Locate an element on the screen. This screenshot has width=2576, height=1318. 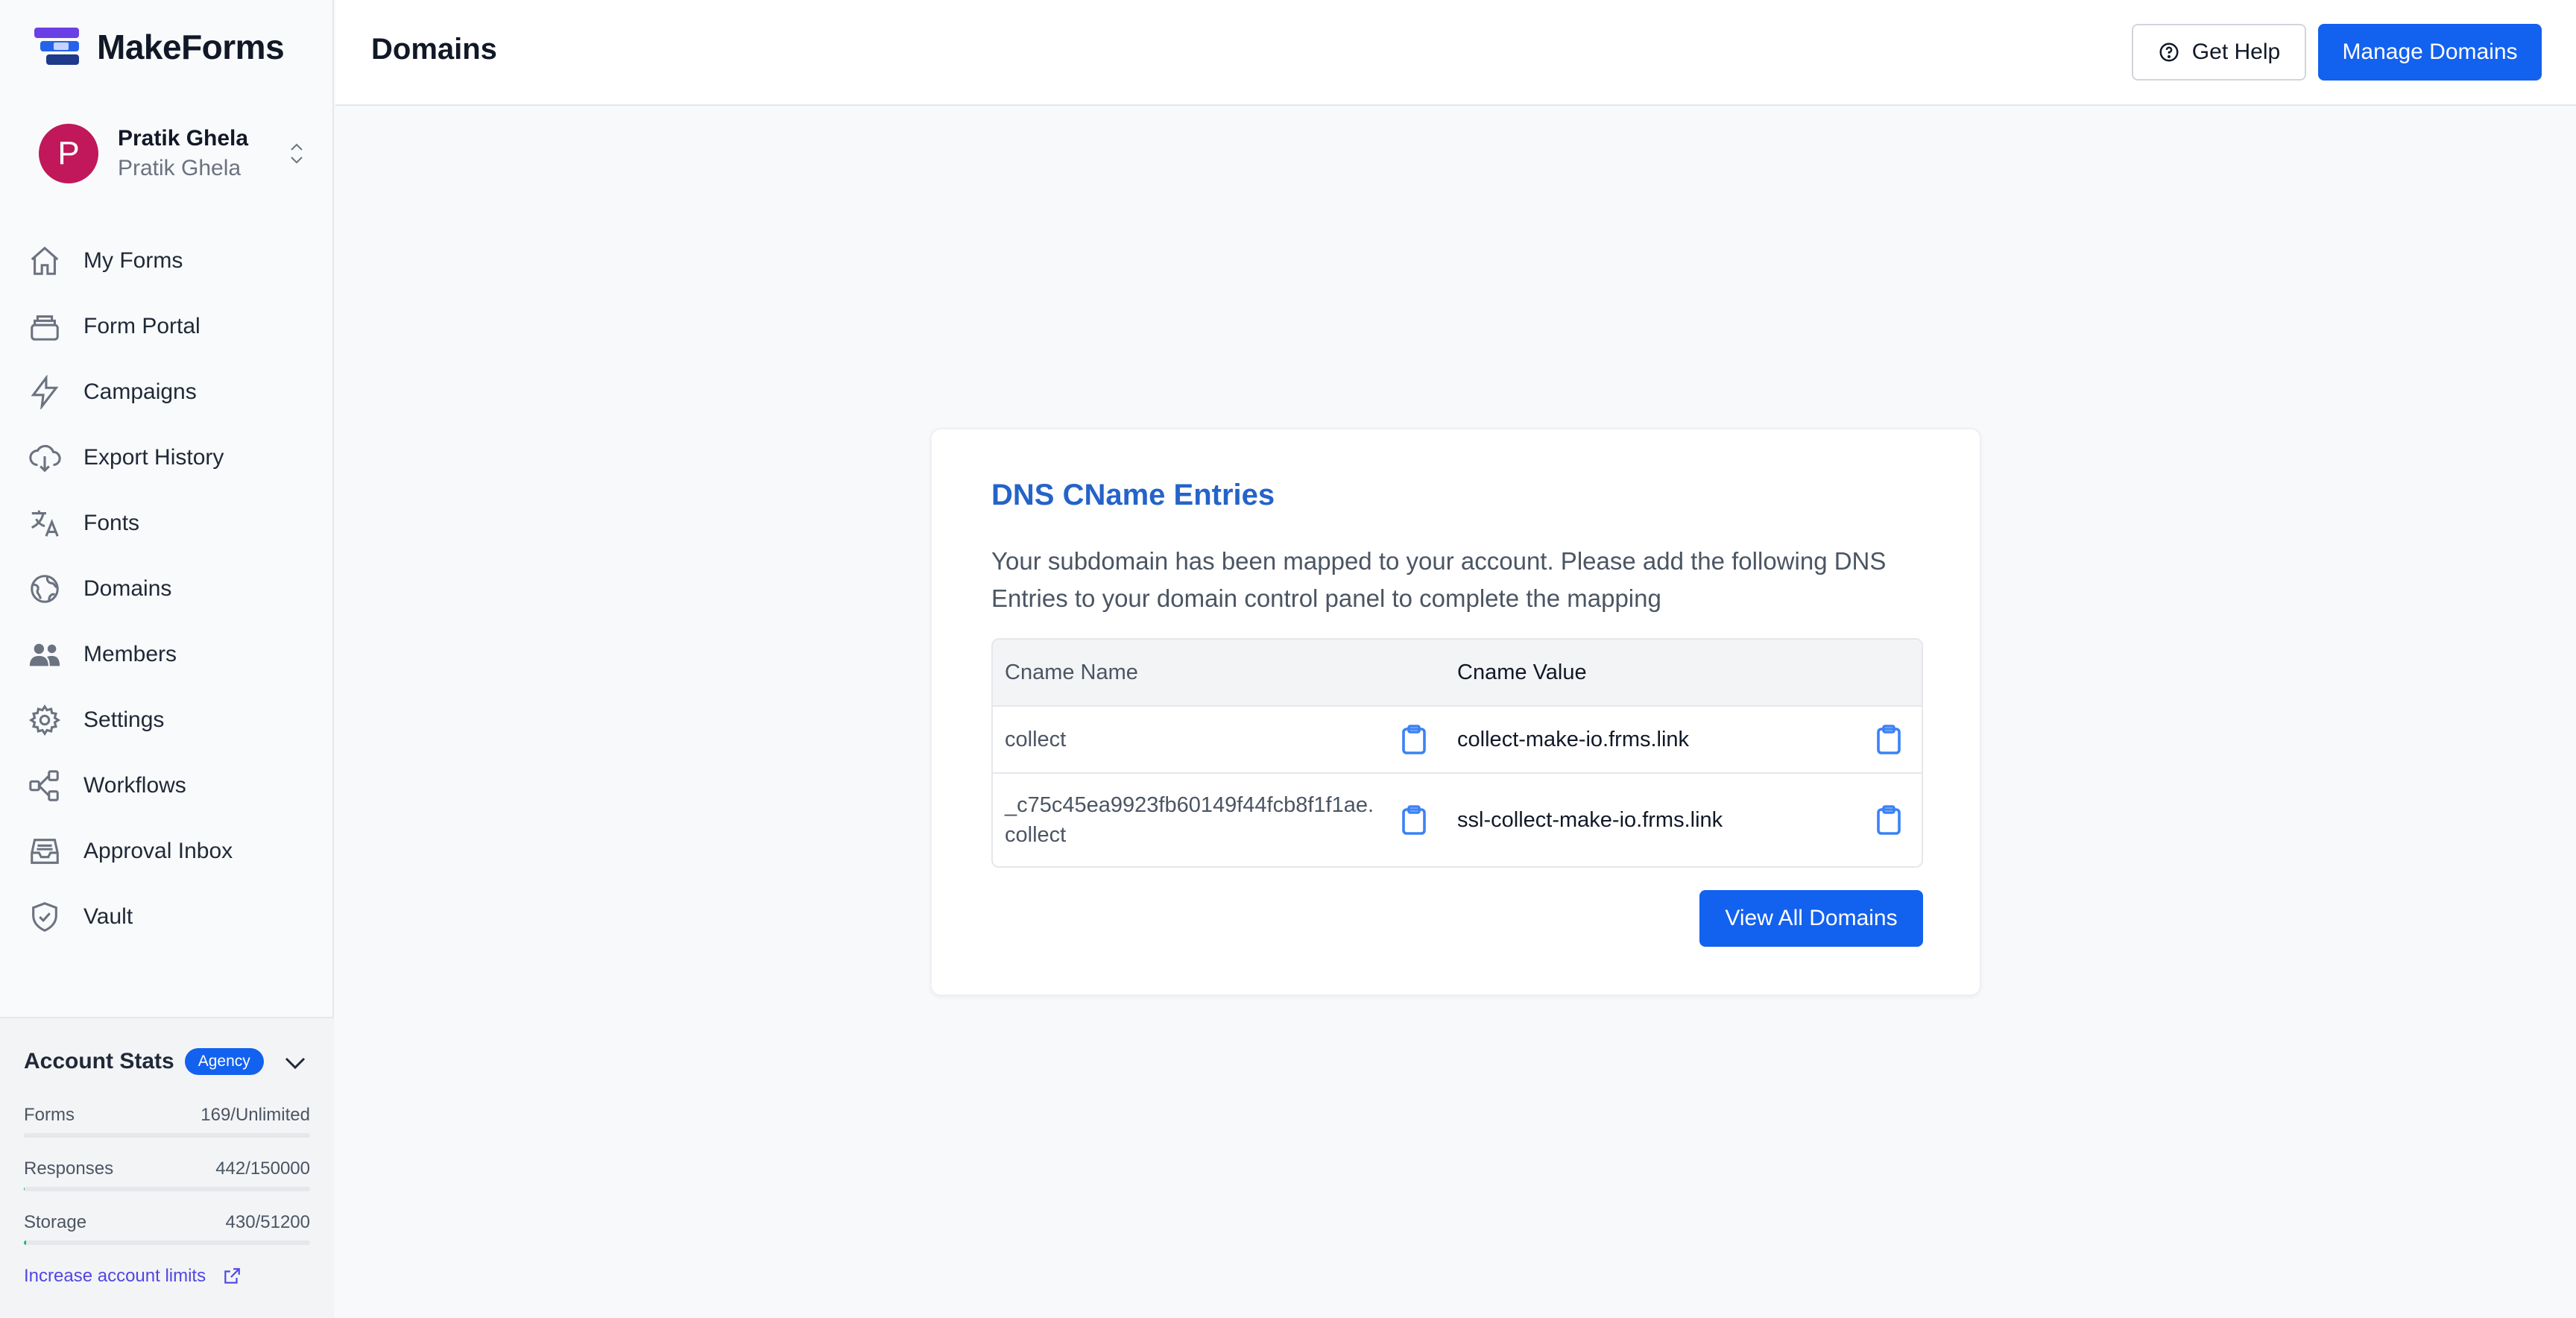
home-icon is located at coordinates (45, 261).